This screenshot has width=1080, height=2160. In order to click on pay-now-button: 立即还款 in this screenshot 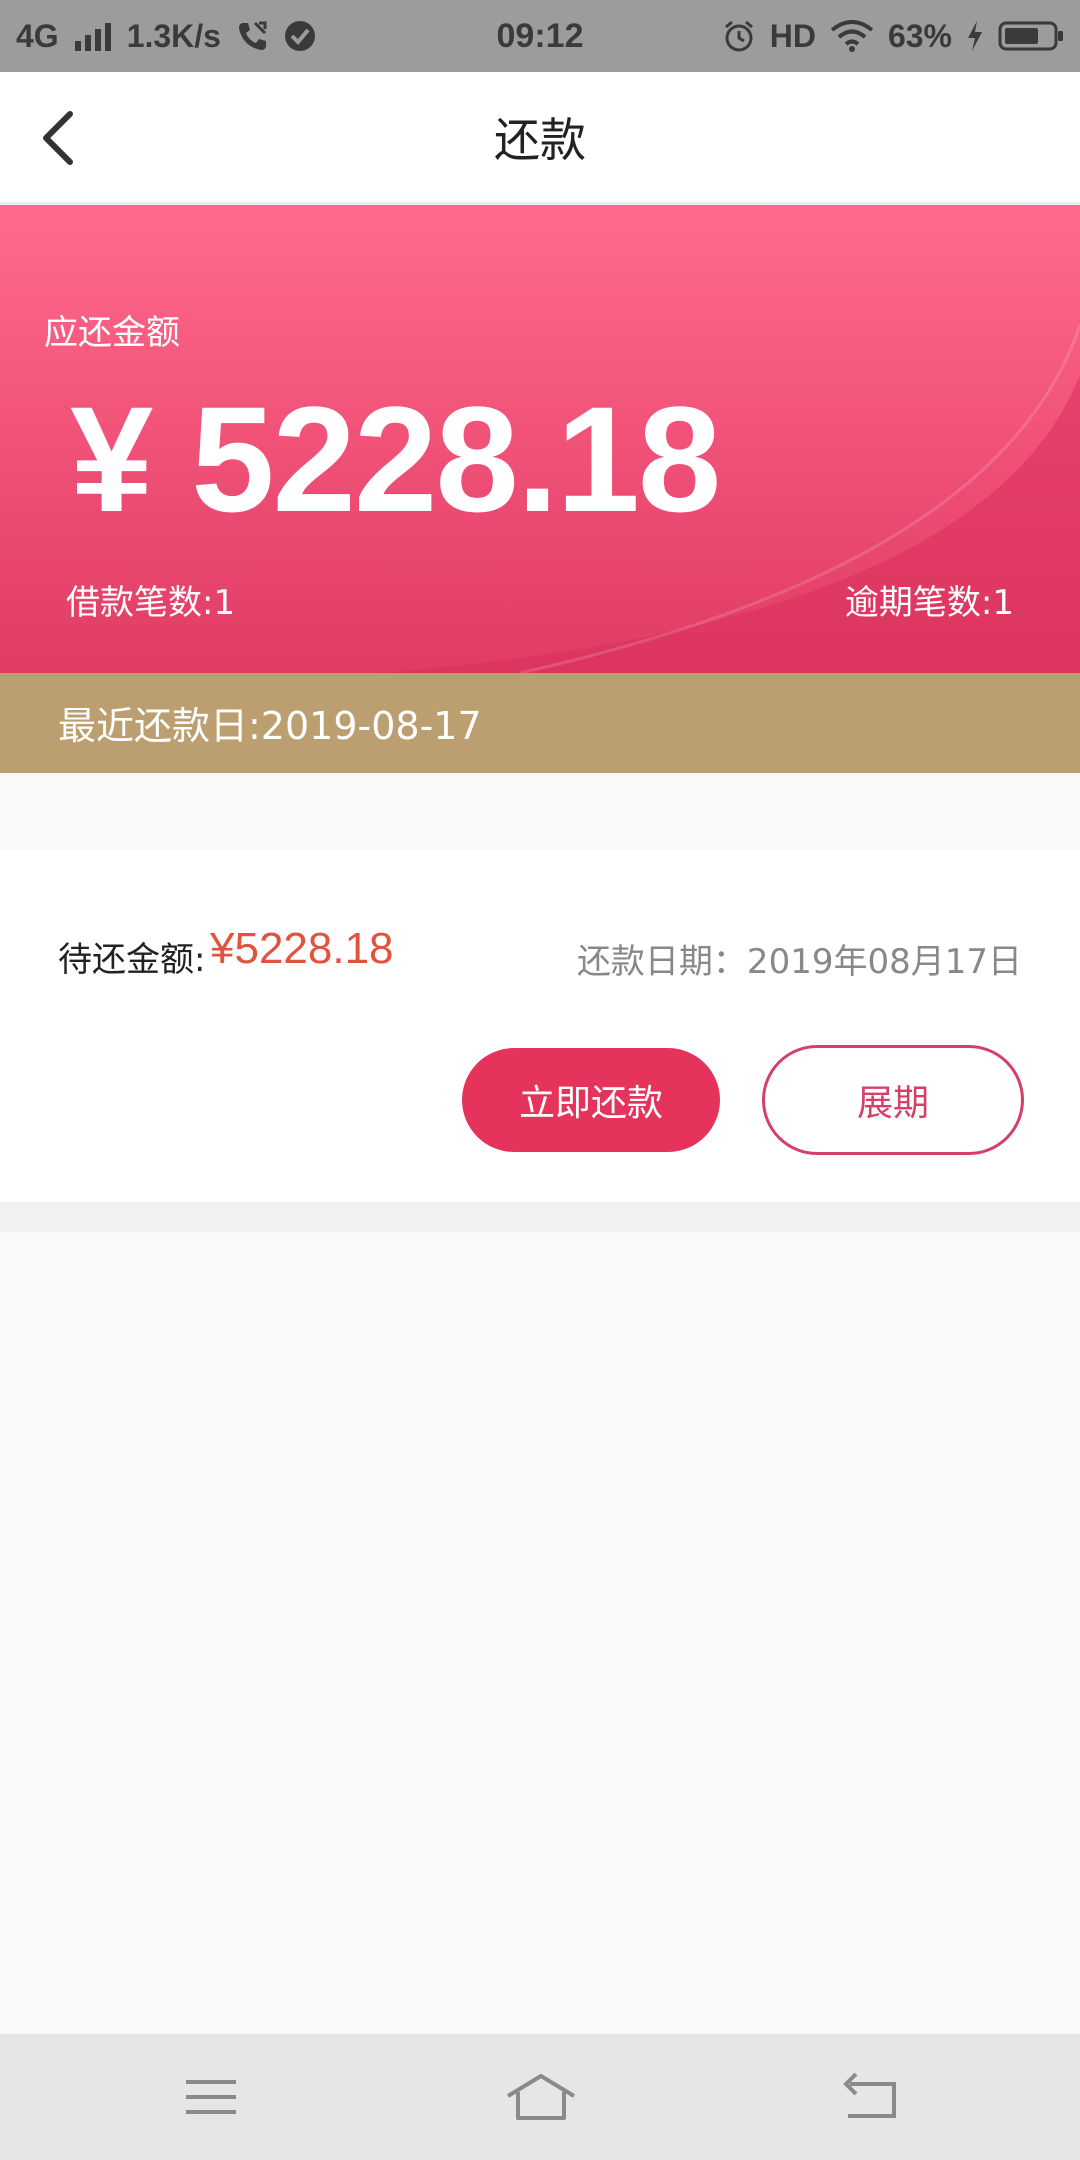, I will do `click(591, 1100)`.